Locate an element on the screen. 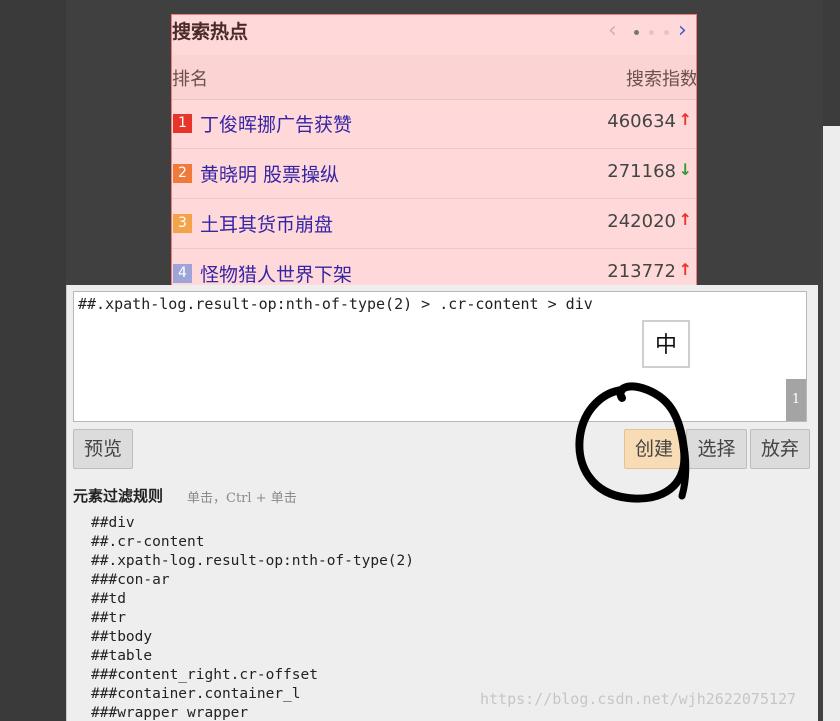 This screenshot has height=721, width=840. line-count-badge: 1 is located at coordinates (796, 400).